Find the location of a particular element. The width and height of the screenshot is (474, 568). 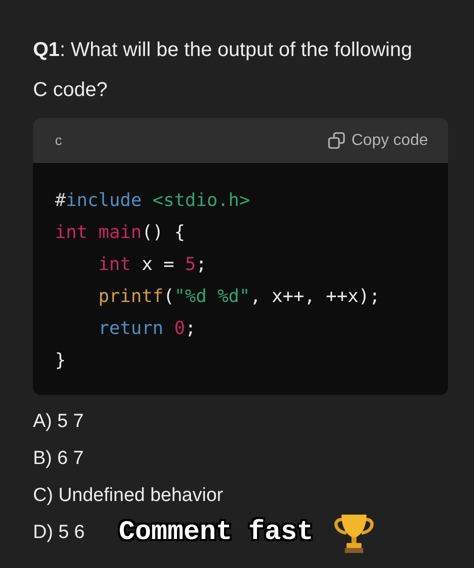

copy-icon is located at coordinates (337, 141).